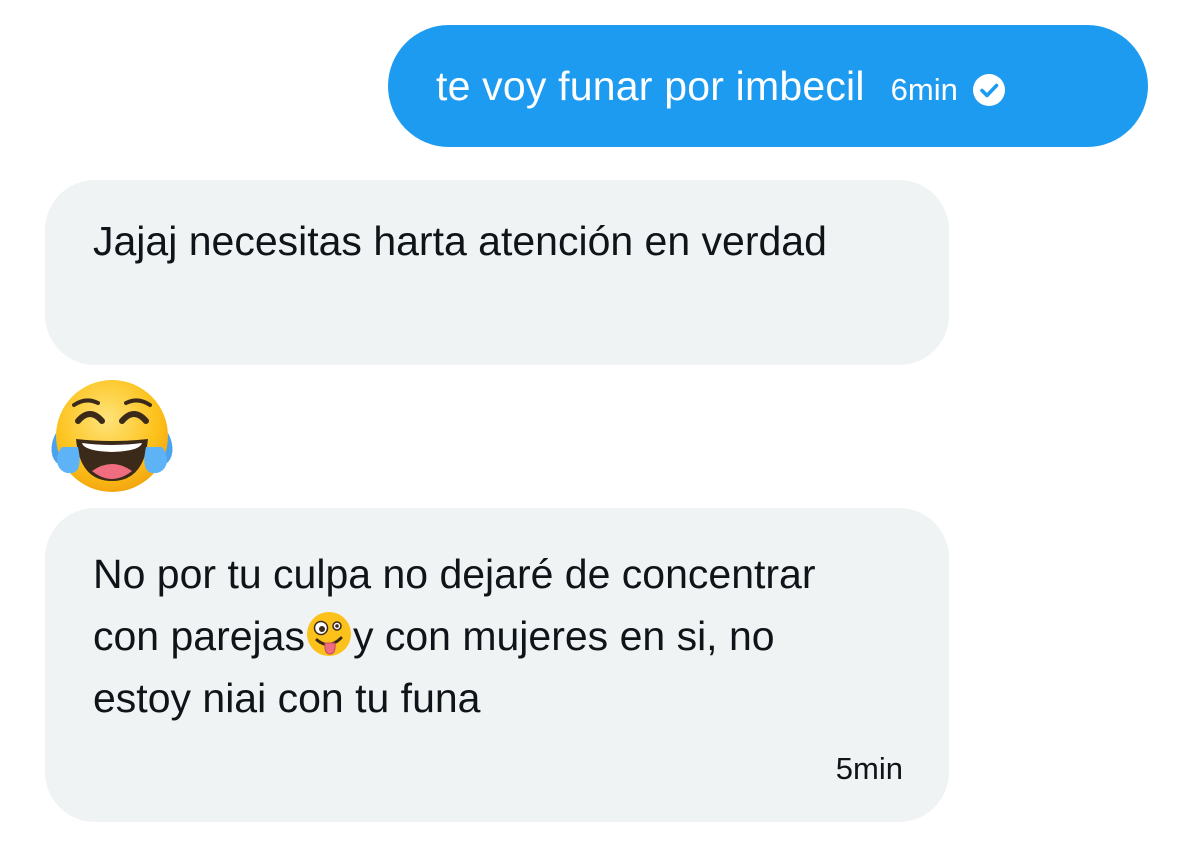 This screenshot has height=841, width=1200. What do you see at coordinates (112, 436) in the screenshot?
I see `face-with-tears-of-joy-icon` at bounding box center [112, 436].